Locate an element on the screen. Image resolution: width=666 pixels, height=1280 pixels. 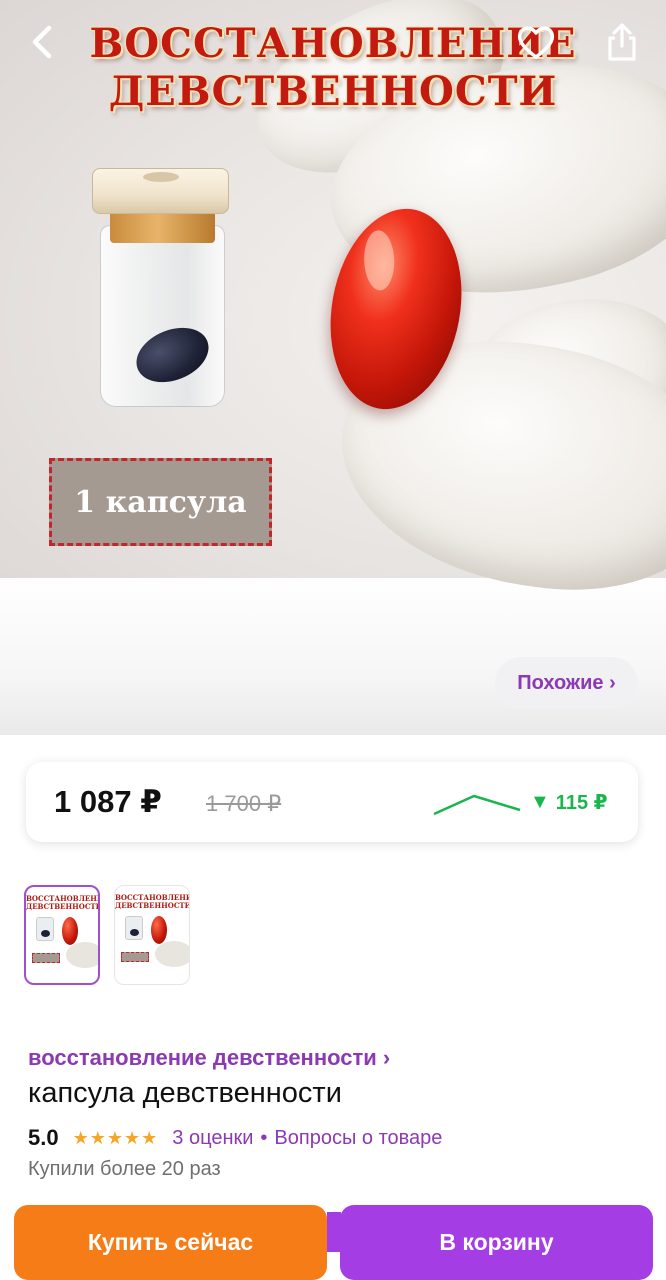
button-gap-strip is located at coordinates (334, 1232).